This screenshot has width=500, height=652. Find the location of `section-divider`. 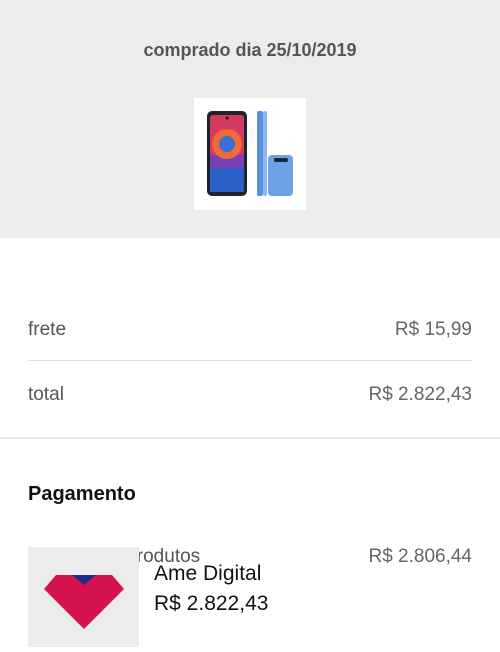

section-divider is located at coordinates (250, 438).